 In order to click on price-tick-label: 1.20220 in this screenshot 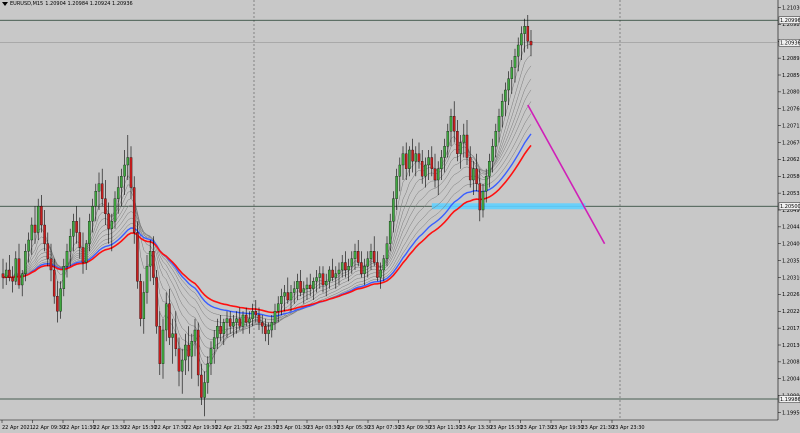, I will do `click(791, 312)`.